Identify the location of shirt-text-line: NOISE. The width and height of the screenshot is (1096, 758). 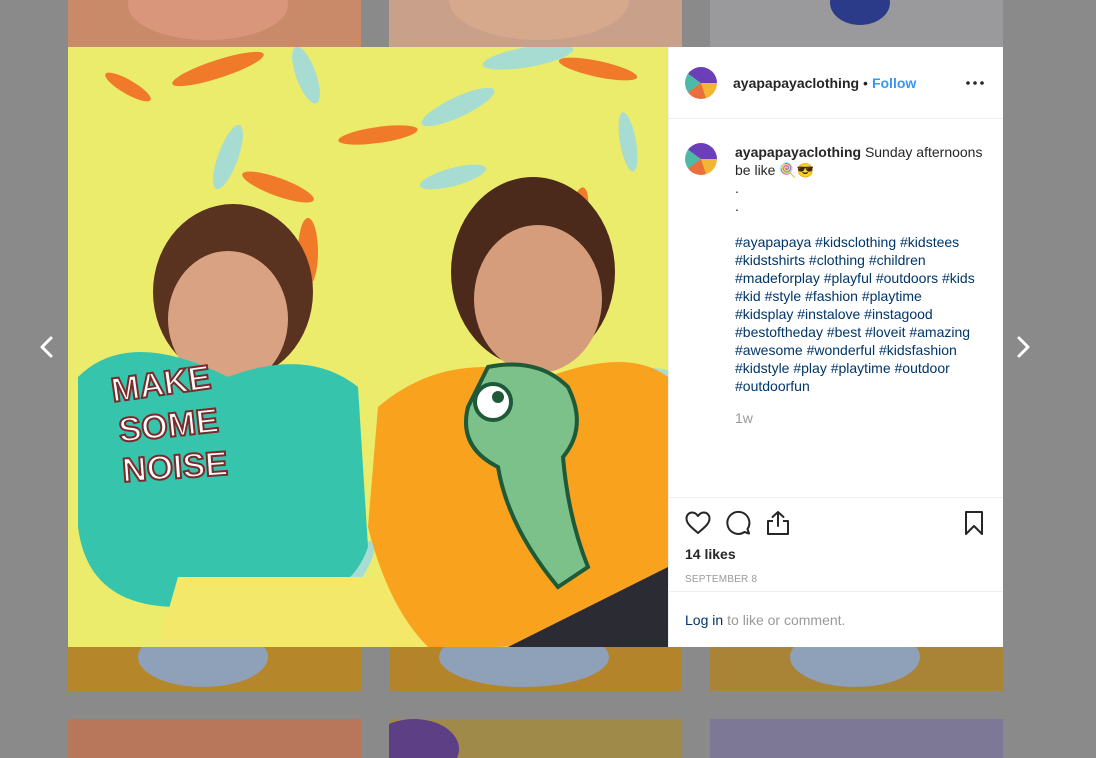
(175, 467).